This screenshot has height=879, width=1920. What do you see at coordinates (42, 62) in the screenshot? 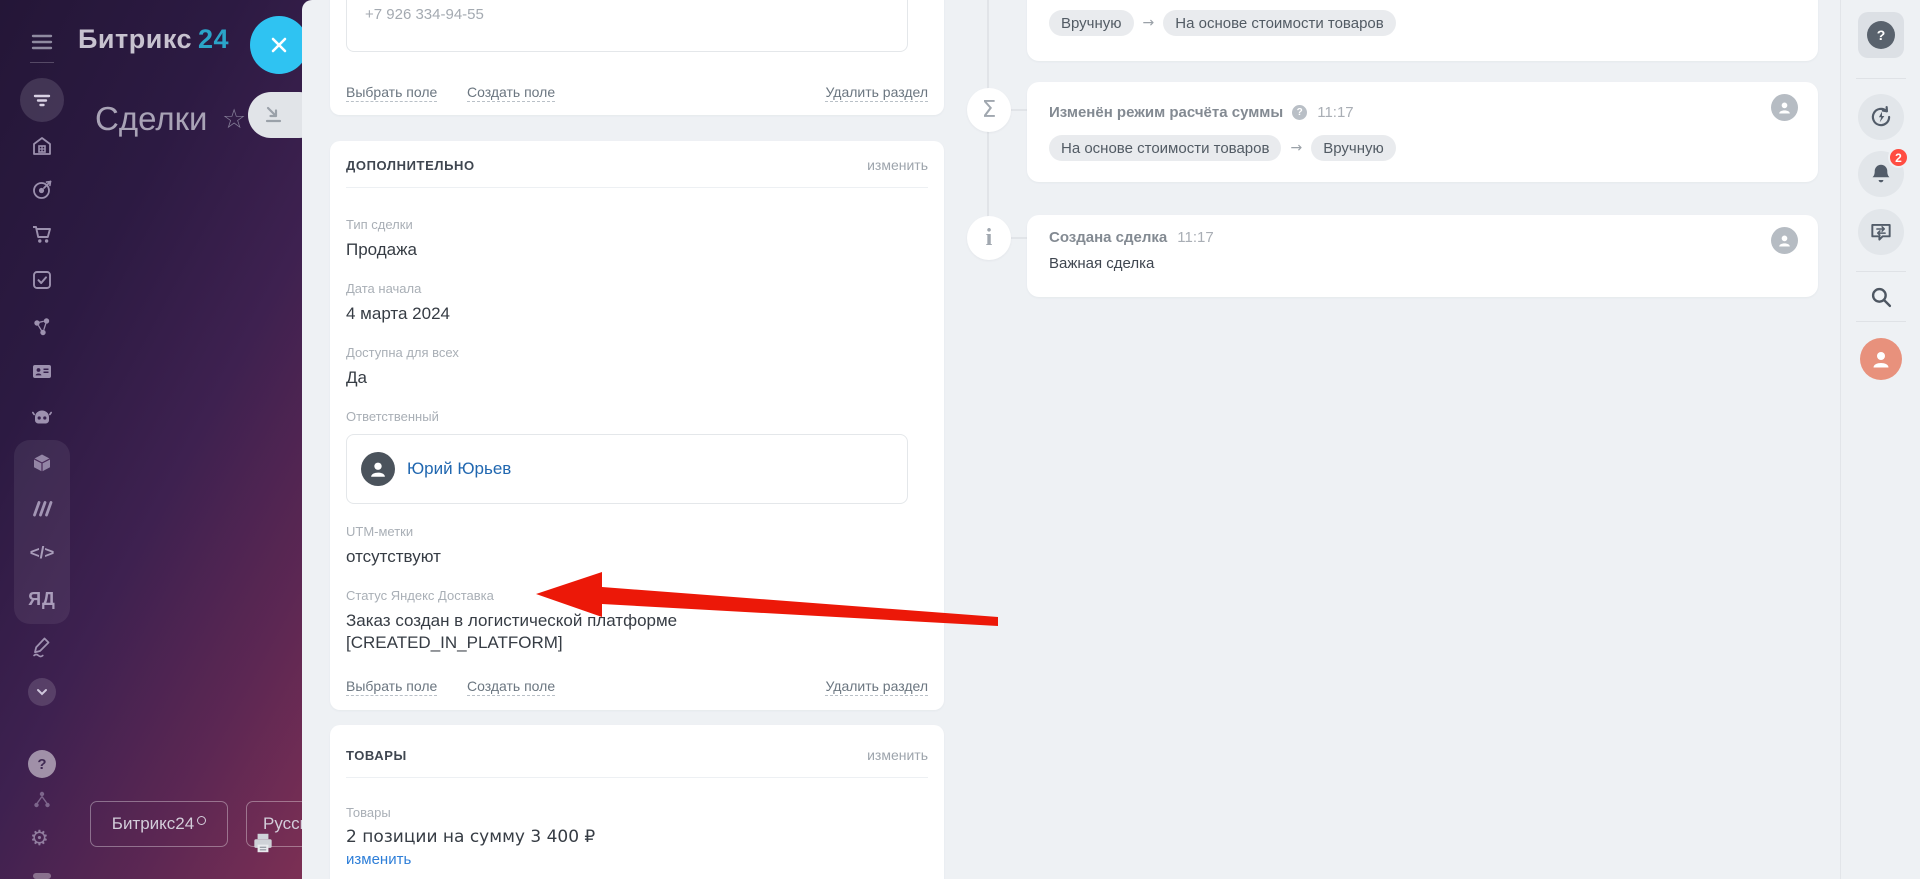
I see `sidebar-divider` at bounding box center [42, 62].